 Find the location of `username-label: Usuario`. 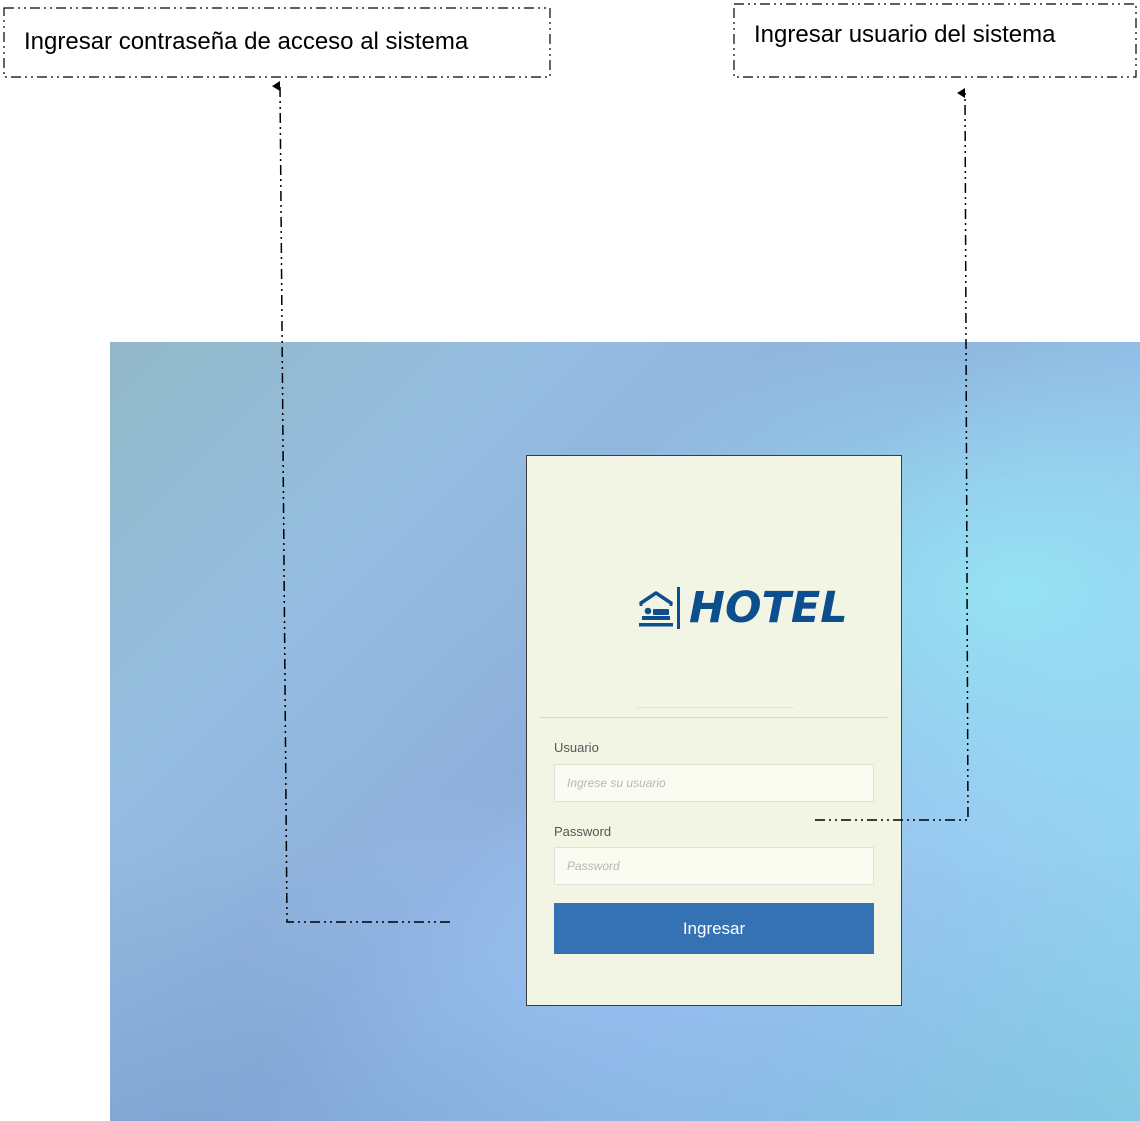

username-label: Usuario is located at coordinates (576, 747).